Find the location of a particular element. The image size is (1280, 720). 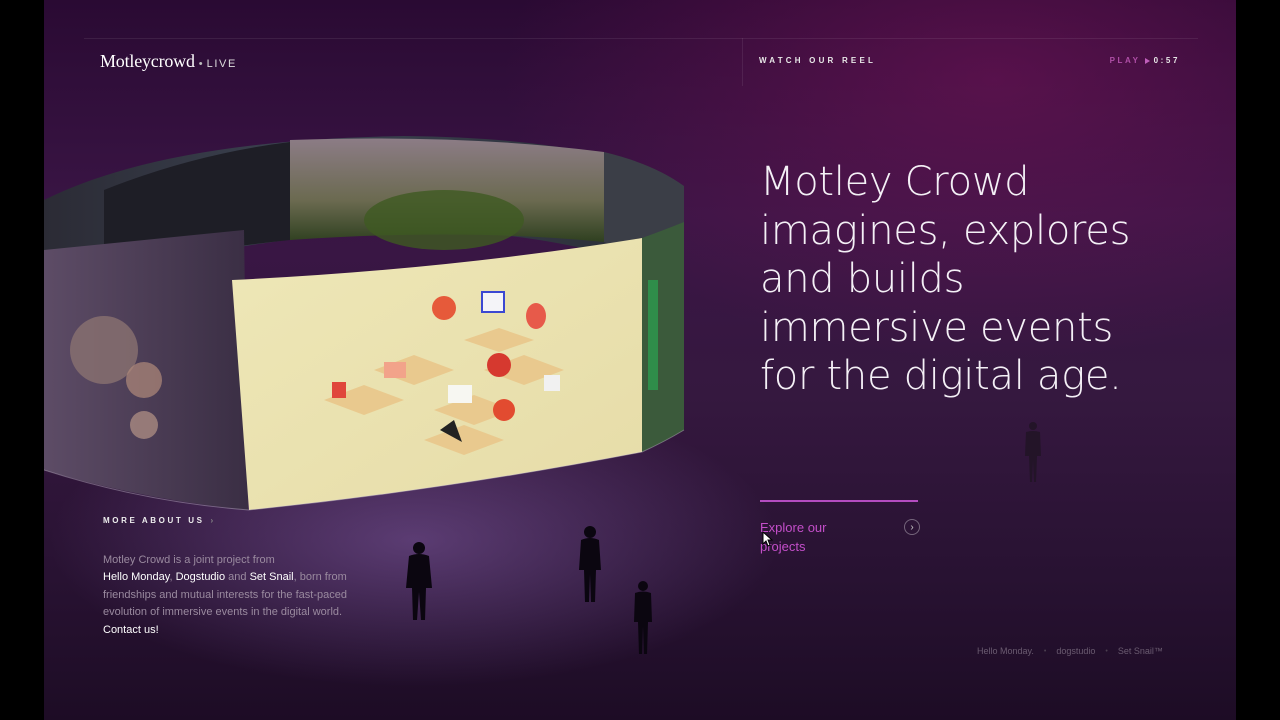

contact-us-link: Contact us! is located at coordinates (131, 630).